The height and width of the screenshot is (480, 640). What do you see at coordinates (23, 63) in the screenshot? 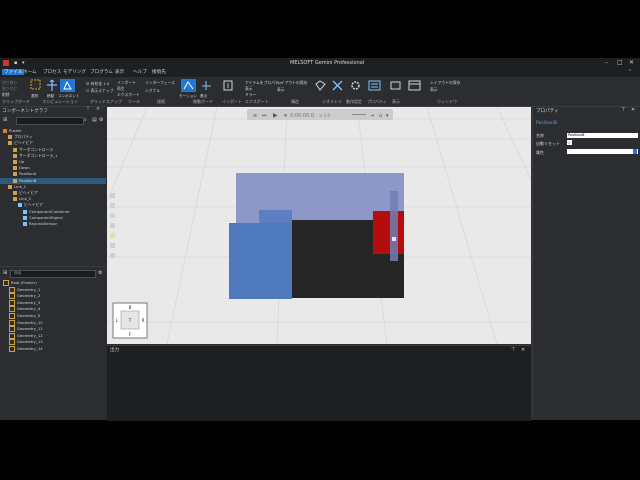
I see `quick-menu-icon: ▾` at bounding box center [23, 63].